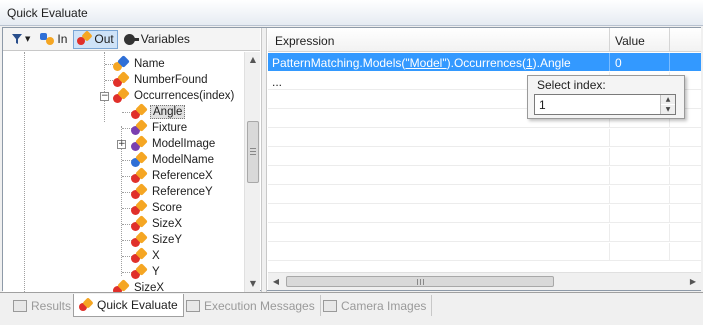  Describe the element at coordinates (51, 305) in the screenshot. I see `tab-label: Results` at that location.